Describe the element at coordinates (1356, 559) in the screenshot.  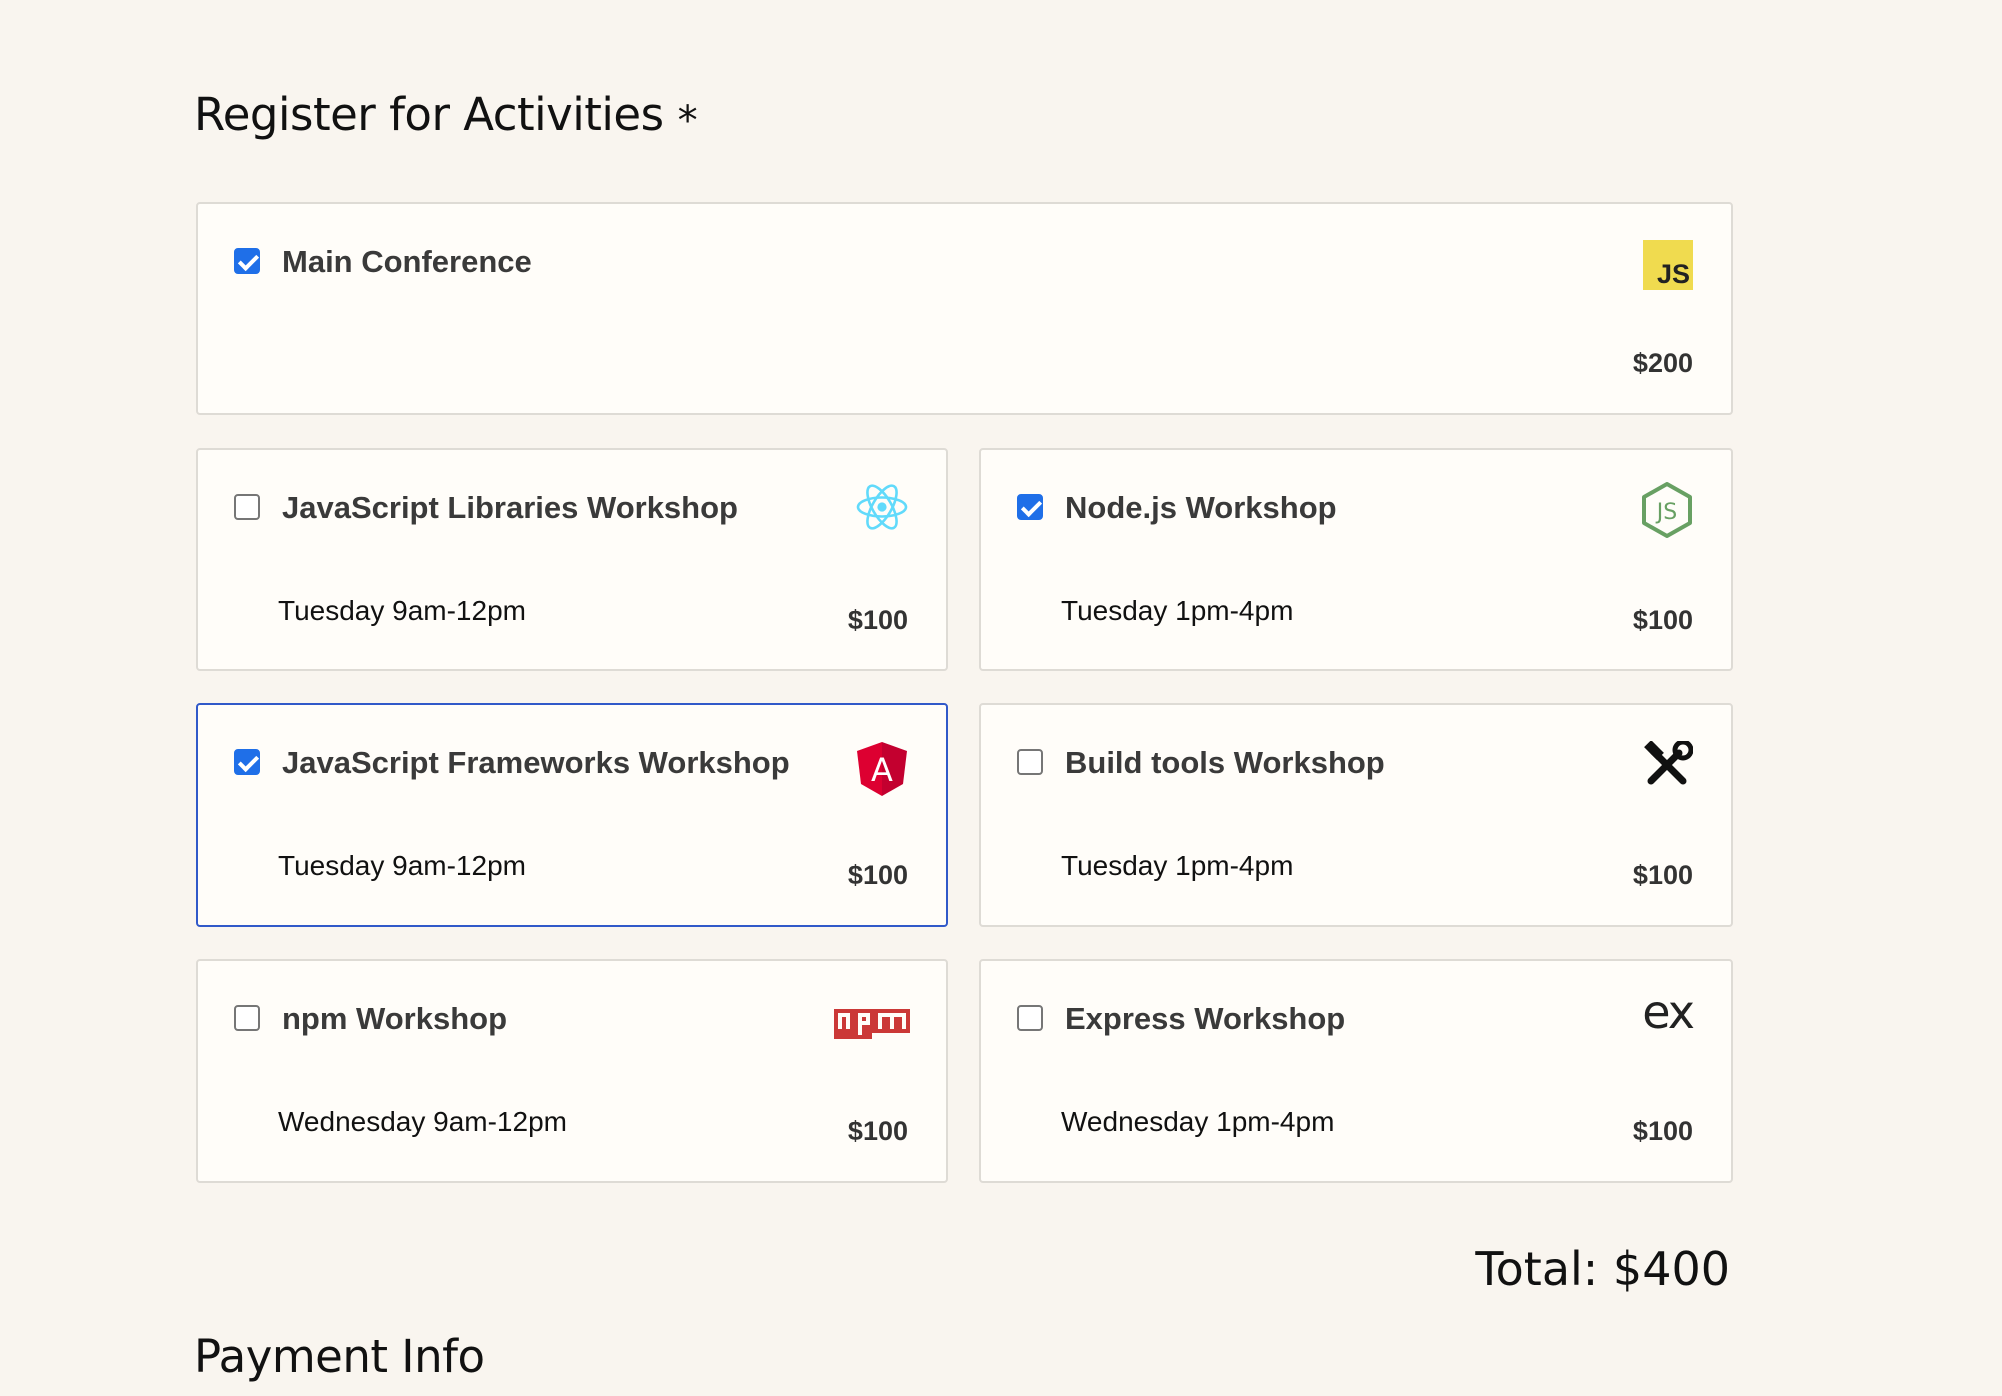
I see `activity-card-nodejs: Node.js Workshop JS Tuesday 1pm-4pm $100` at that location.